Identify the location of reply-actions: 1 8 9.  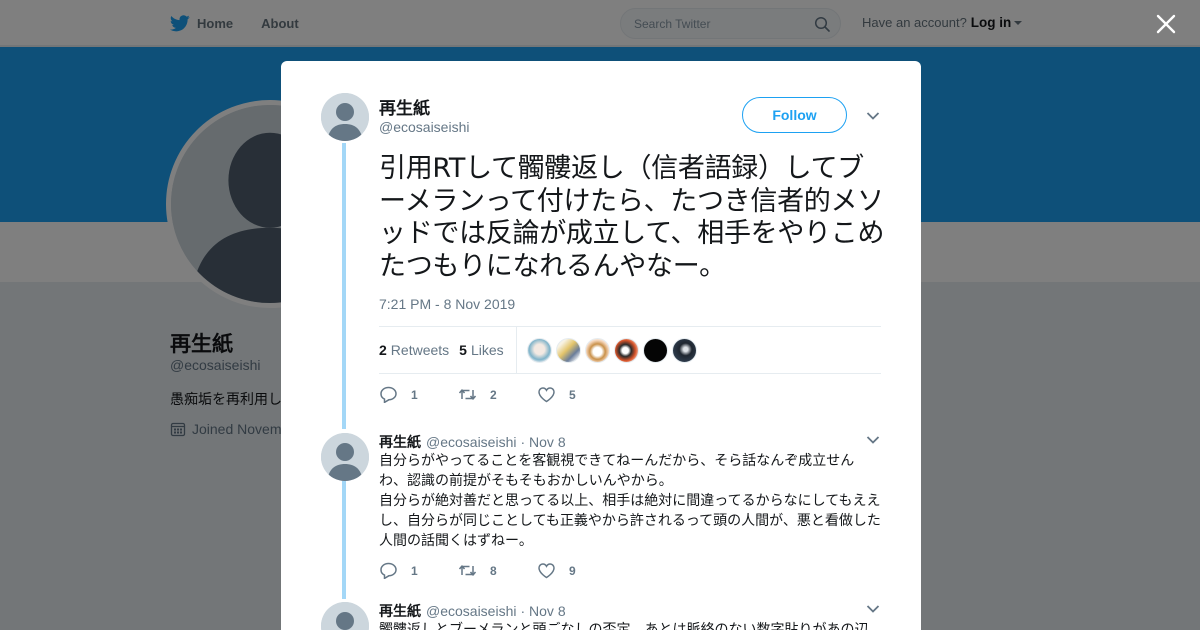
(497, 570).